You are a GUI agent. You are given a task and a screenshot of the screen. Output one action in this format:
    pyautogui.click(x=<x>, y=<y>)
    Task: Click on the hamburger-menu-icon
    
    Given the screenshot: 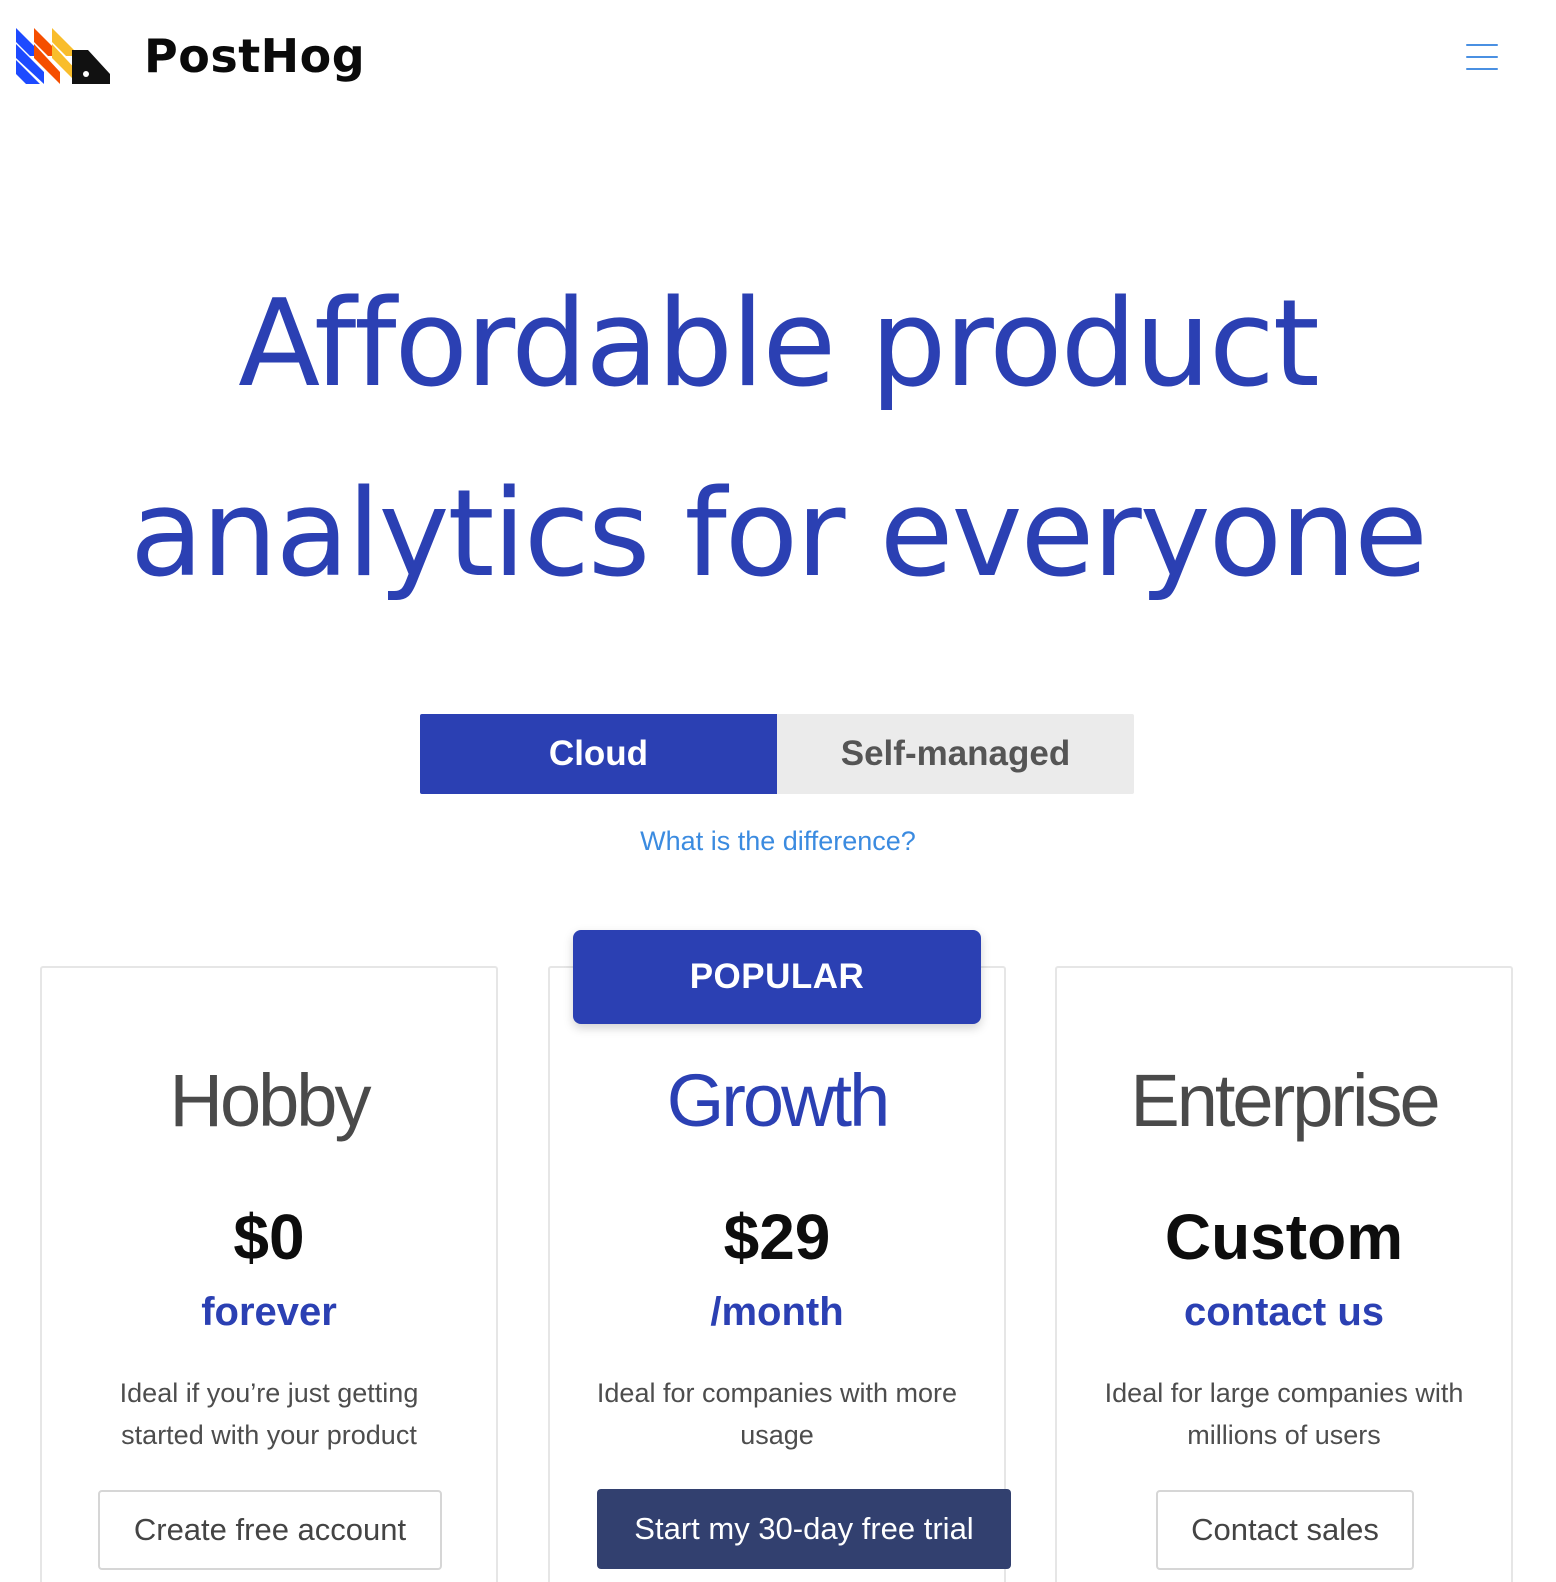 What is the action you would take?
    pyautogui.click(x=1482, y=57)
    